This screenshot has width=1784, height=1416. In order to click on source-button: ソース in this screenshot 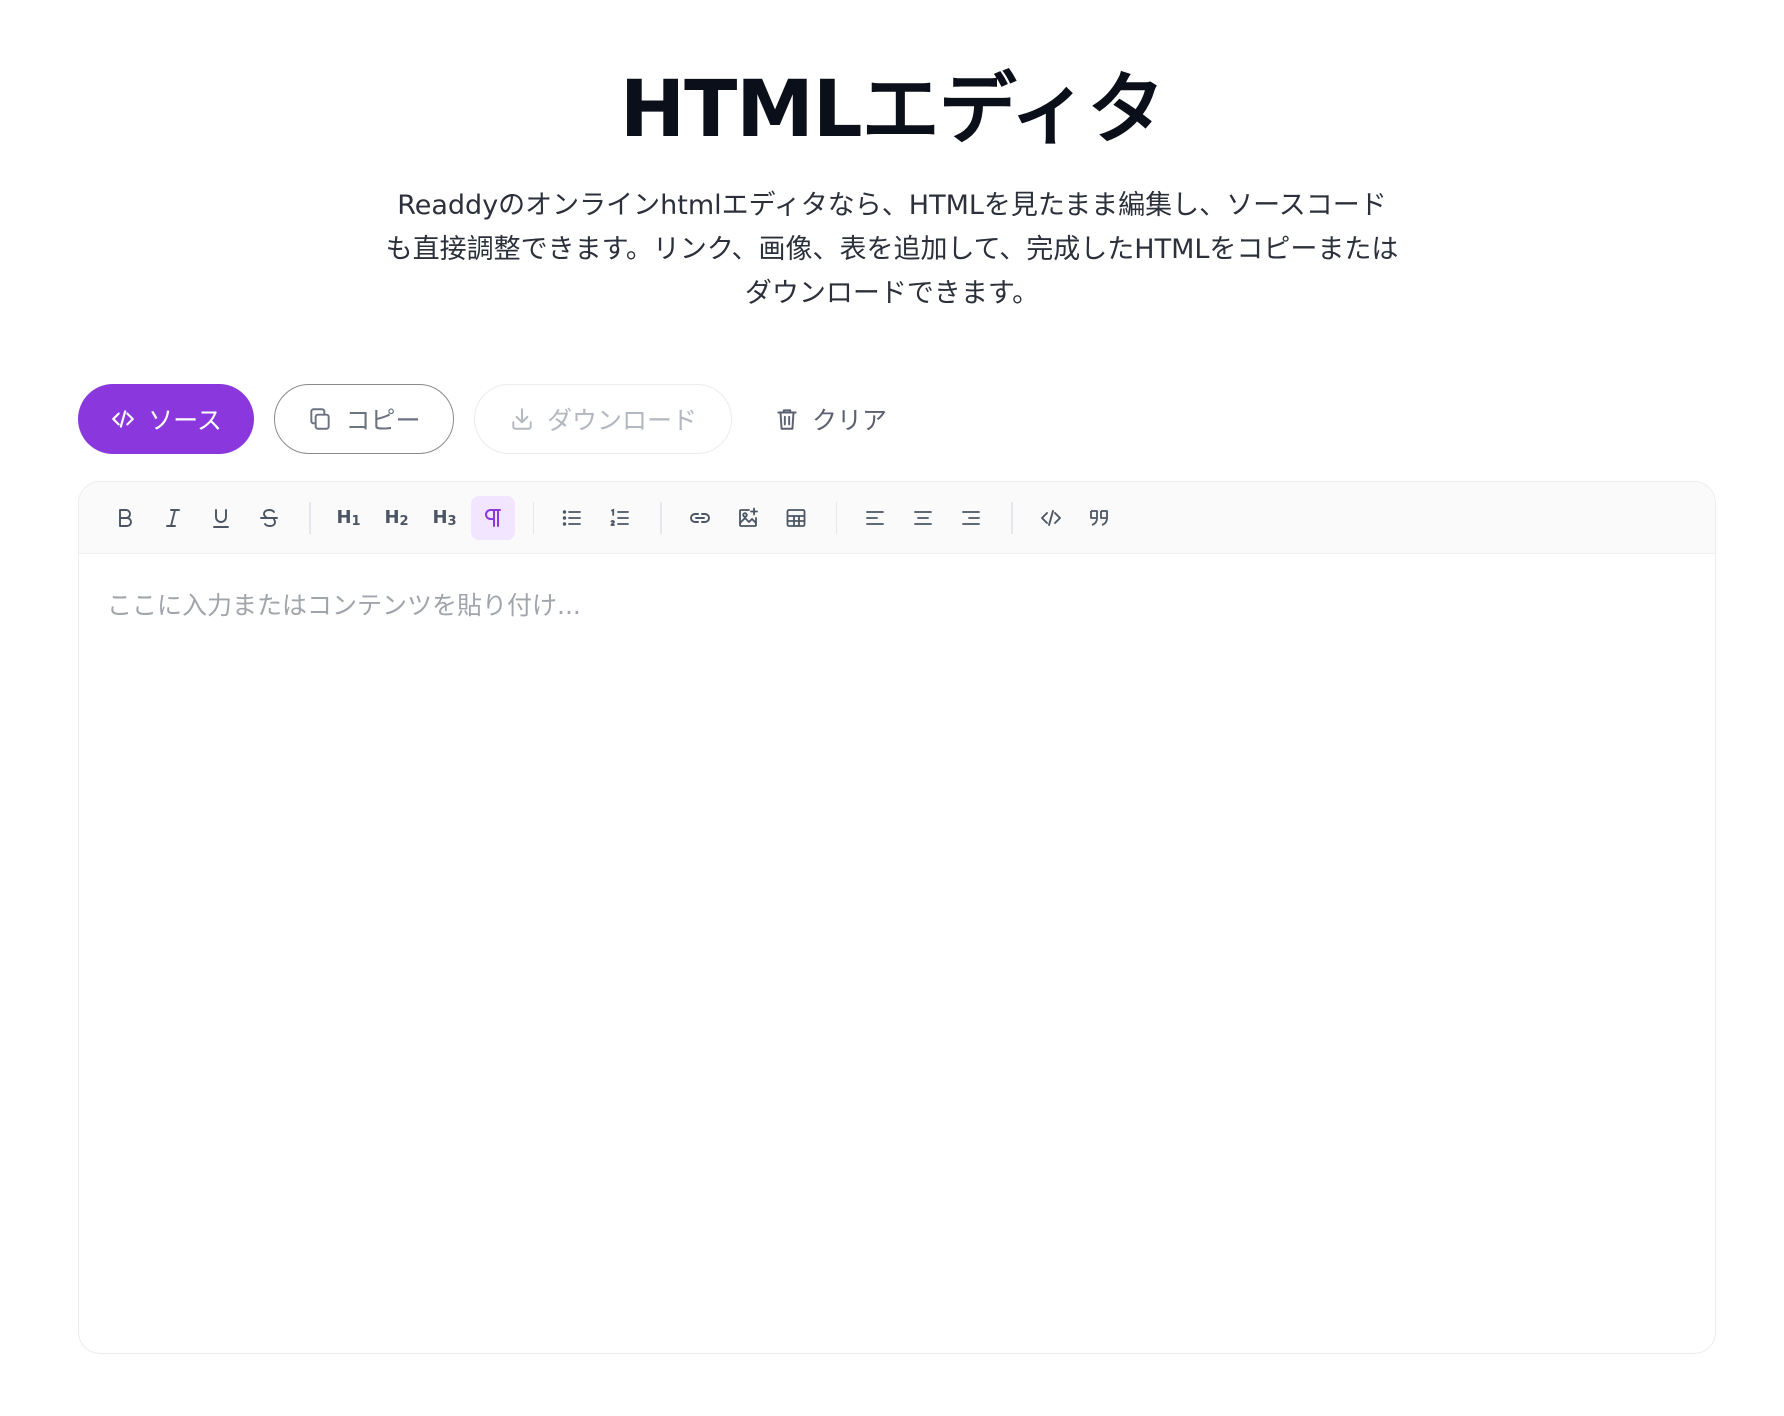, I will do `click(166, 419)`.